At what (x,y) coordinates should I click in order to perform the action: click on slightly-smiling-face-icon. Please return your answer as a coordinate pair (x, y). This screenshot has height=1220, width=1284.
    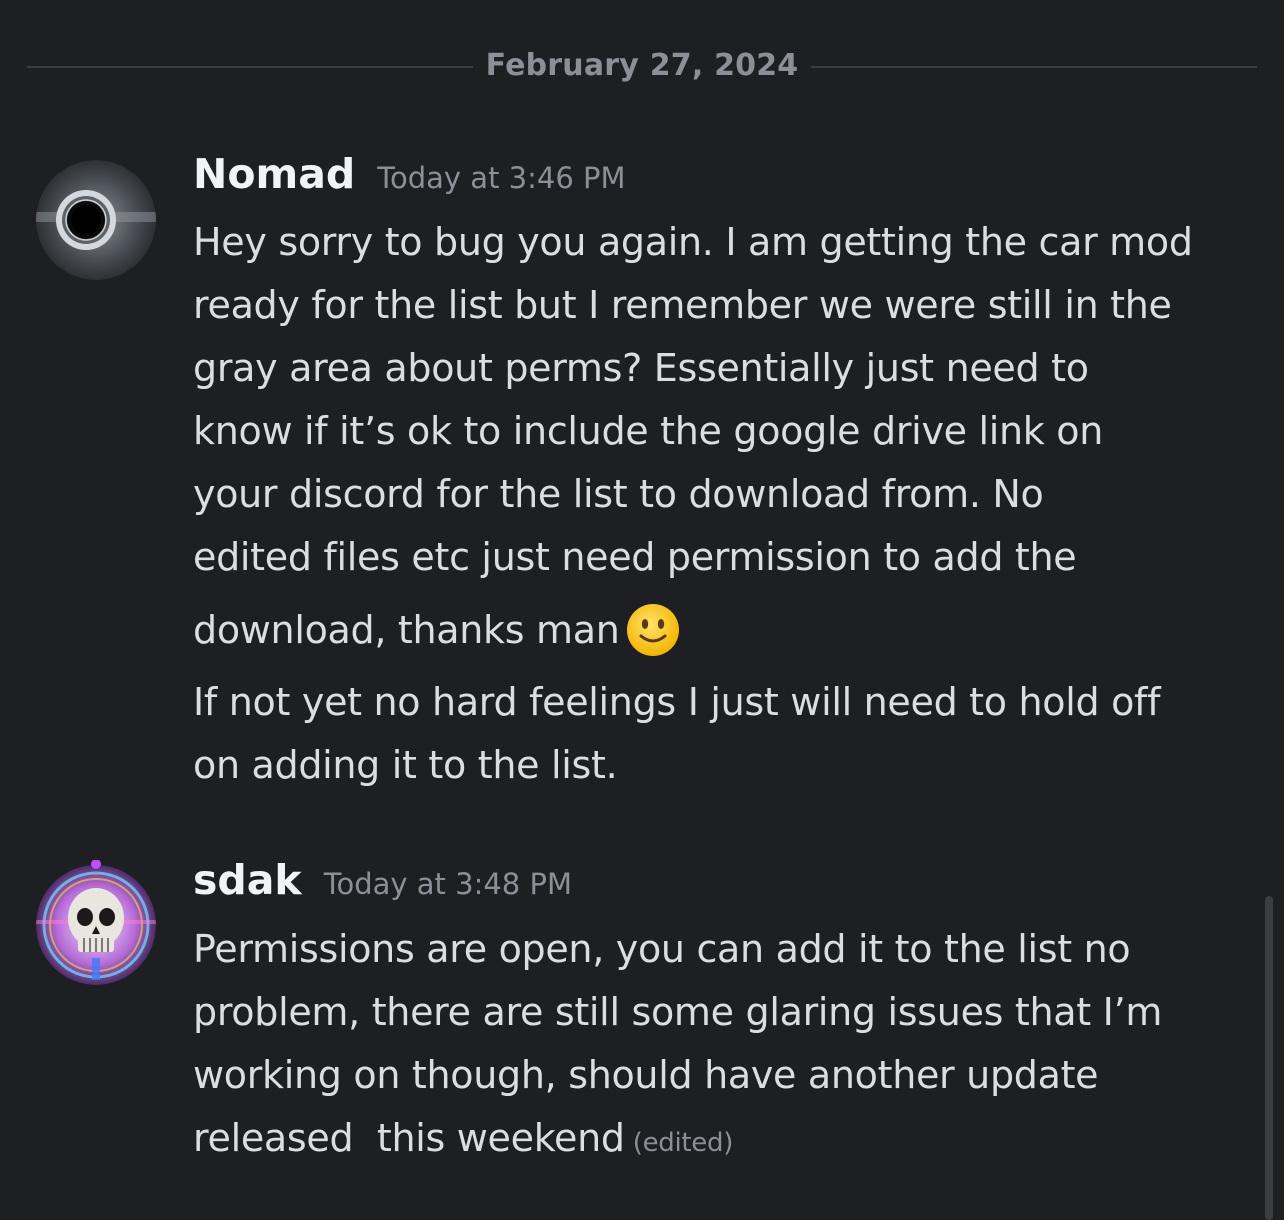
    Looking at the image, I should click on (653, 630).